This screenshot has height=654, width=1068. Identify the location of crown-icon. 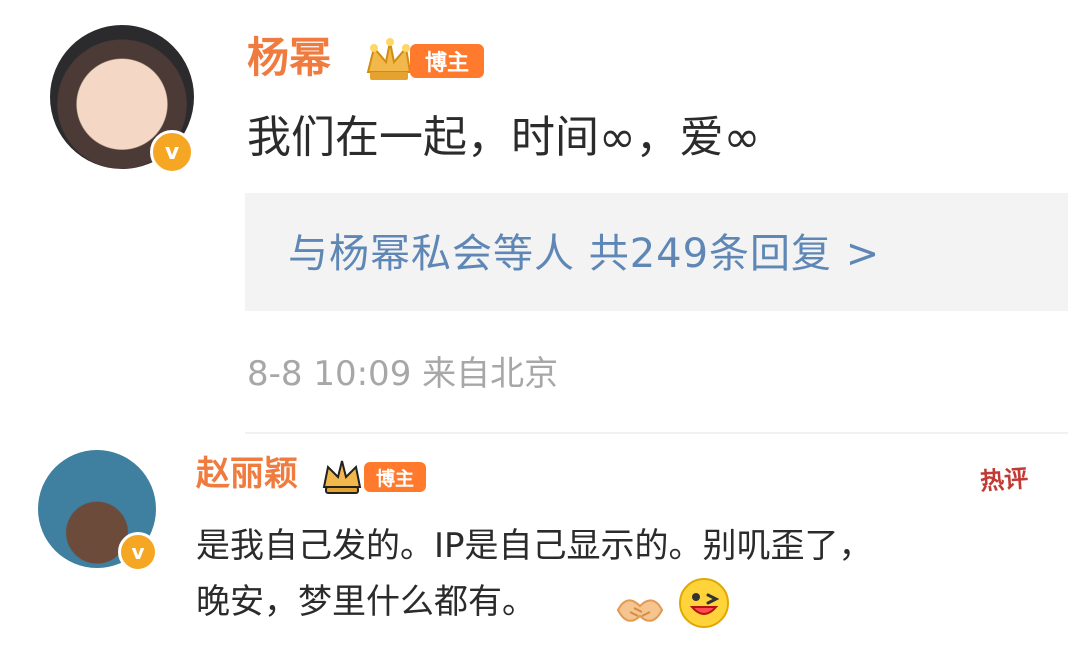
(342, 476).